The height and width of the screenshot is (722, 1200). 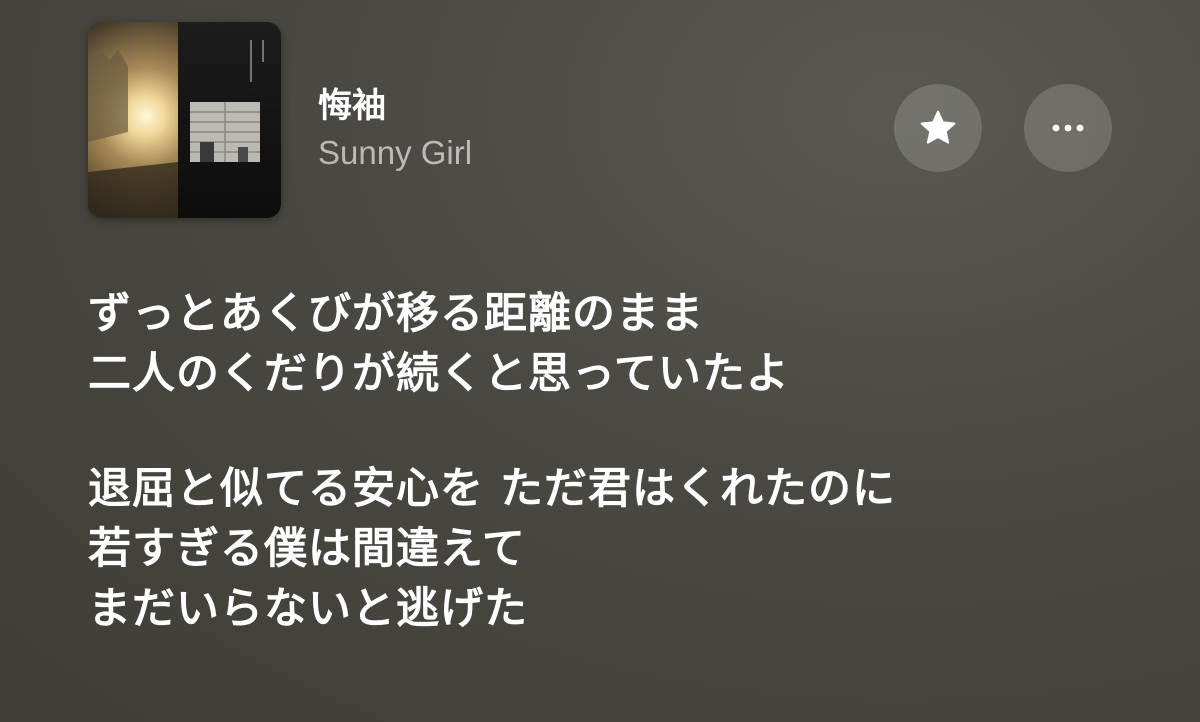 I want to click on more-options-button, so click(x=1068, y=128).